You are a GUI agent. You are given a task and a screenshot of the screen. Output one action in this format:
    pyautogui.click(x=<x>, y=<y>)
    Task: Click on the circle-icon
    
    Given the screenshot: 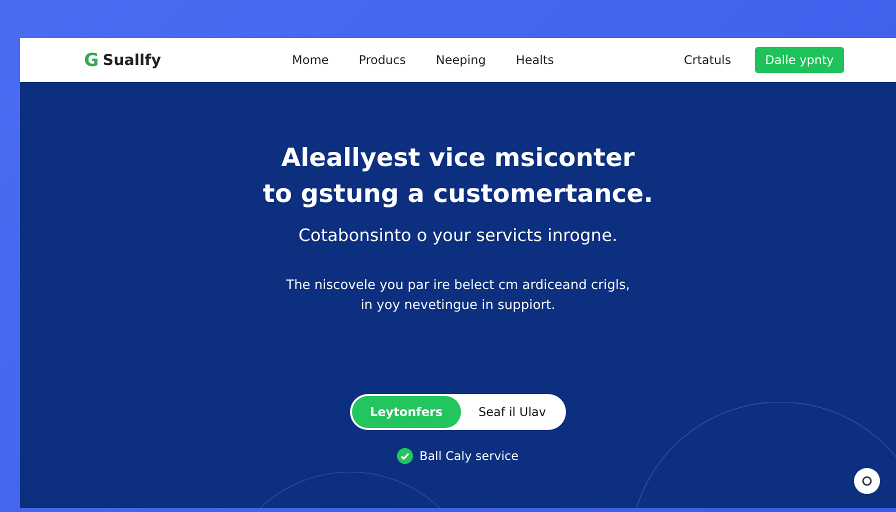 What is the action you would take?
    pyautogui.click(x=867, y=481)
    